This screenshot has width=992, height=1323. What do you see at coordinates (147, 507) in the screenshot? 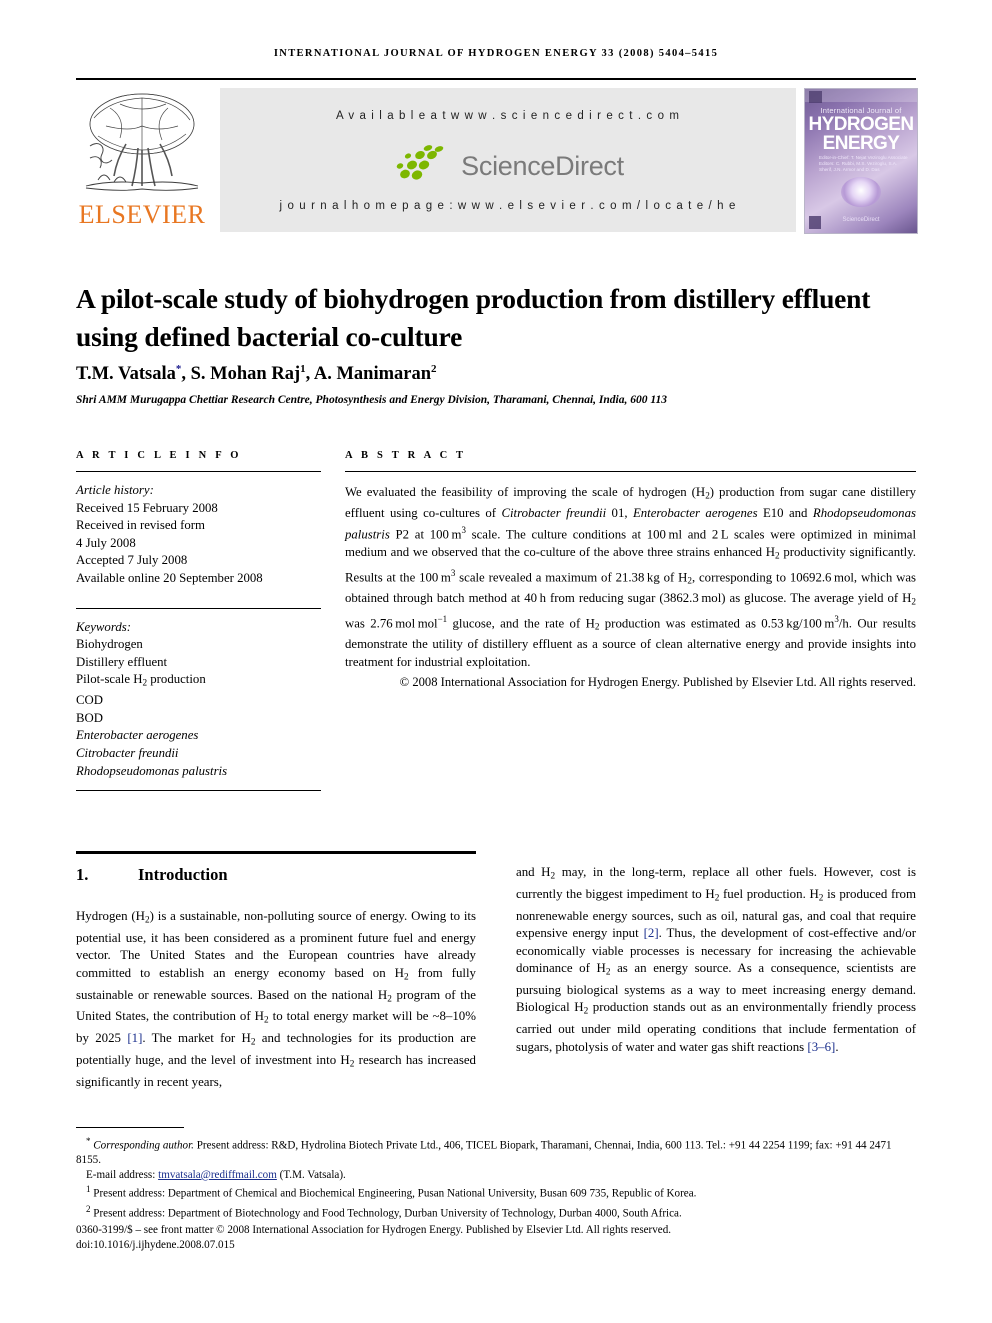
I see `history-item: Received 15 February 2008` at bounding box center [147, 507].